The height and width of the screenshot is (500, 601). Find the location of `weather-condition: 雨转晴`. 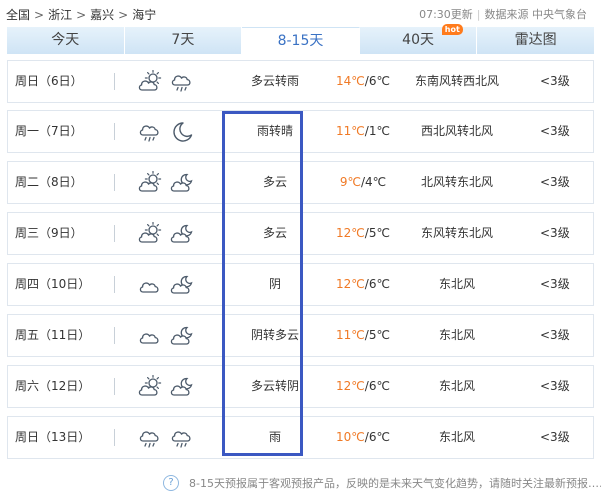

weather-condition: 雨转晴 is located at coordinates (274, 131).